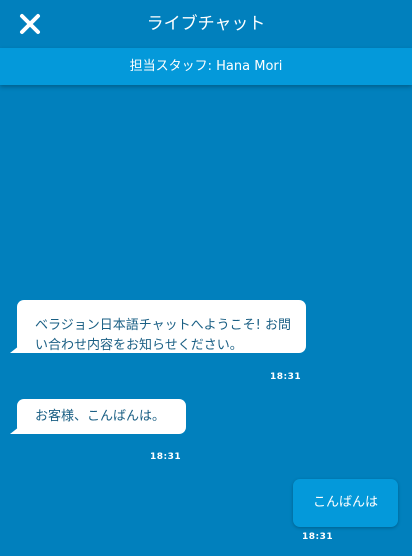  I want to click on agent-message-text: ベラジョン日本語チャットへようこそ! お問い合わせ内容をお知らせください。, so click(163, 335).